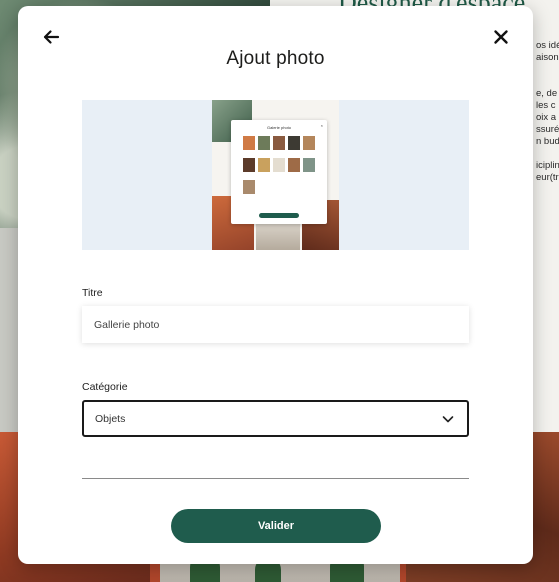  Describe the element at coordinates (279, 215) in the screenshot. I see `preview-inner-button` at that location.